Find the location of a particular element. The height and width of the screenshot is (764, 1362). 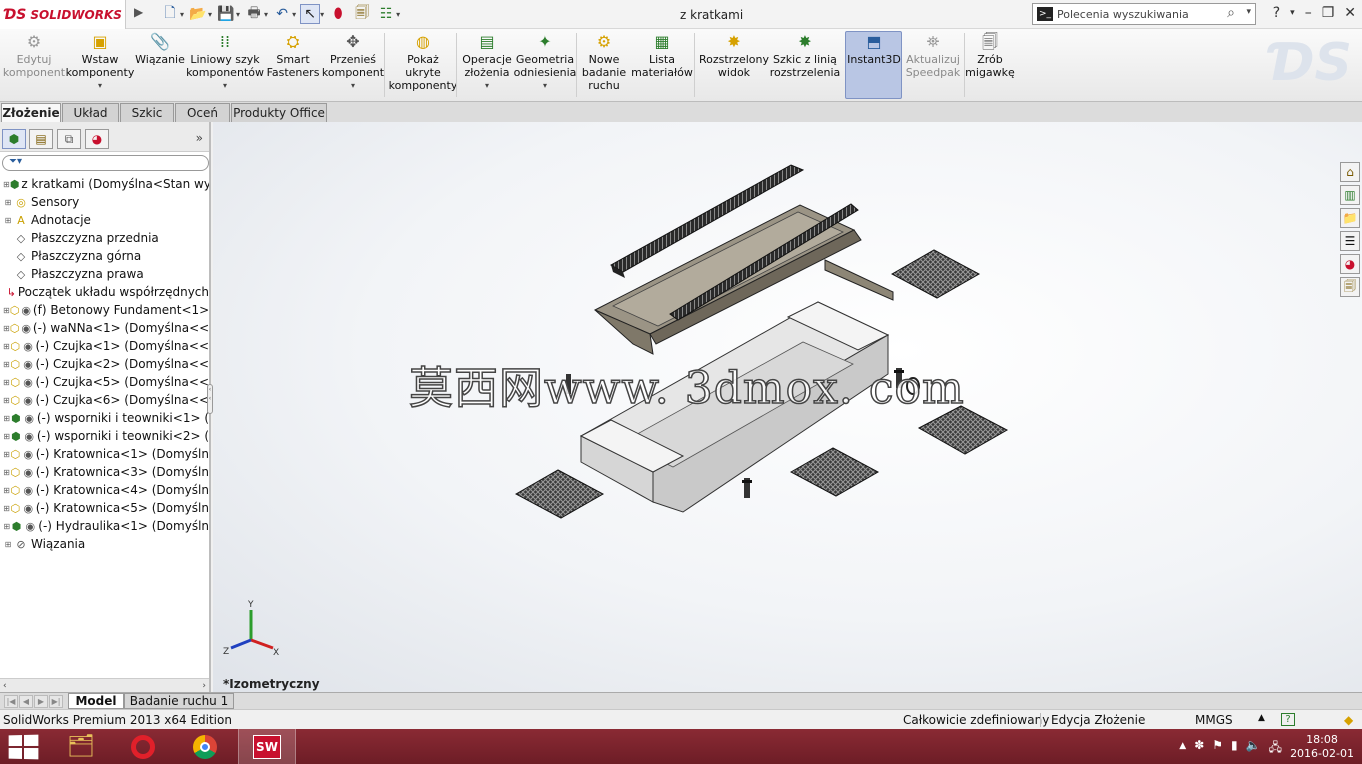

property-manager-tab-icon: ▤ is located at coordinates (41, 139).